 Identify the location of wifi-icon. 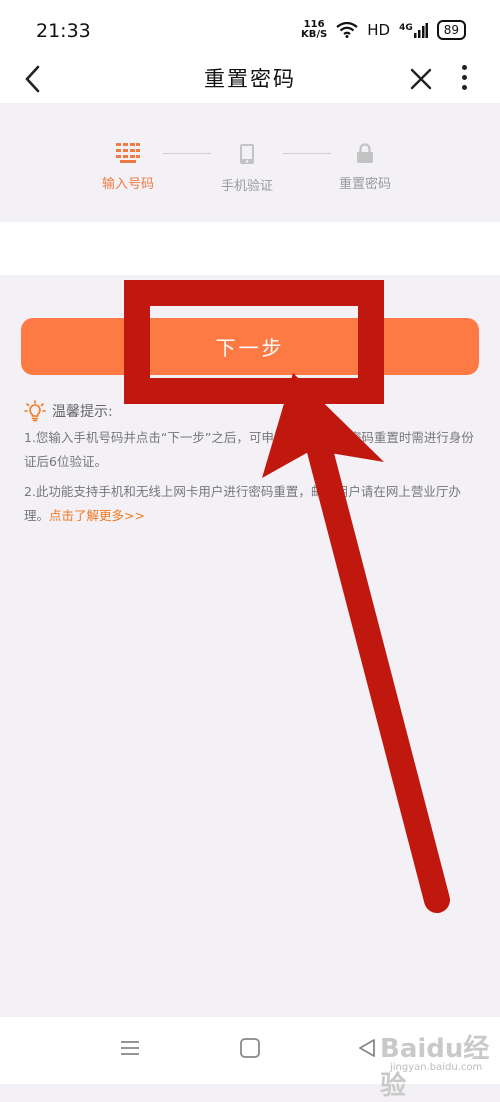
(347, 30).